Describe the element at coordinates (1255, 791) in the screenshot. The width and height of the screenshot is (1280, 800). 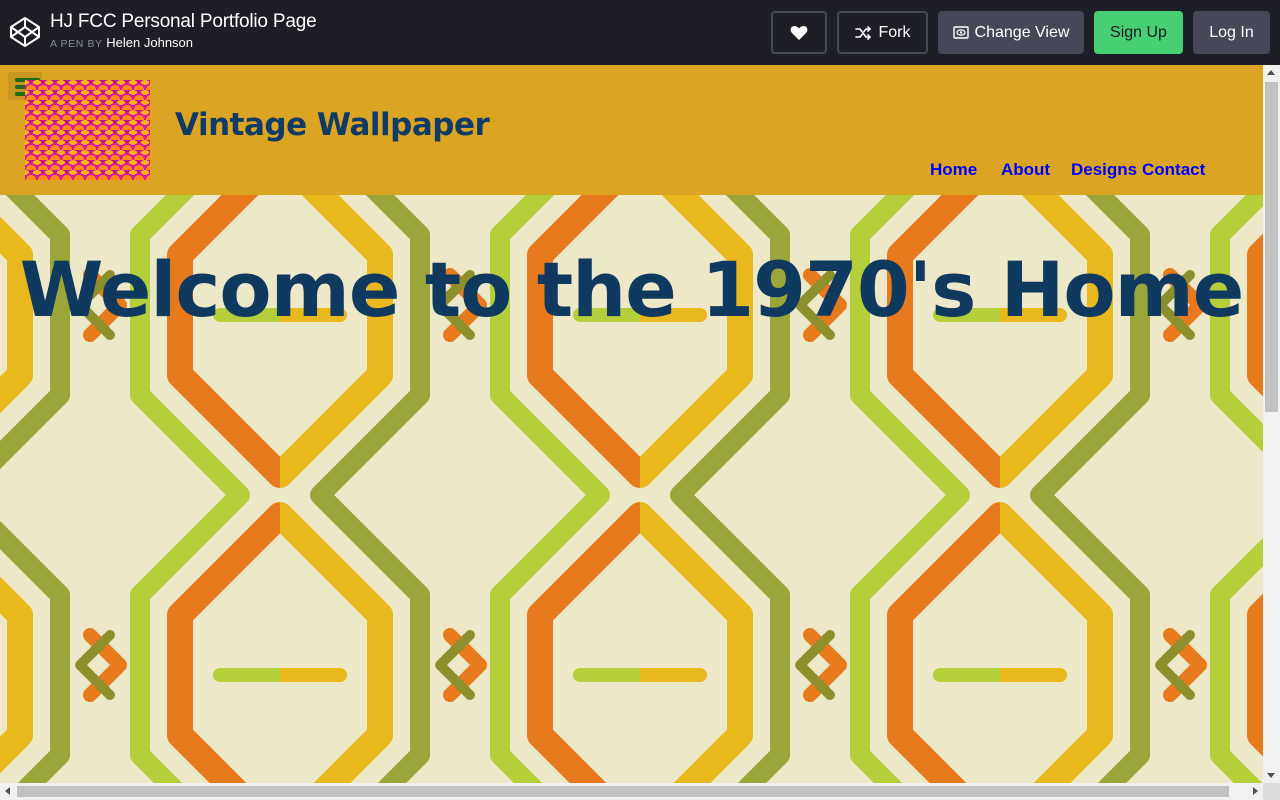
I see `scroll-right-arrow-icon` at that location.